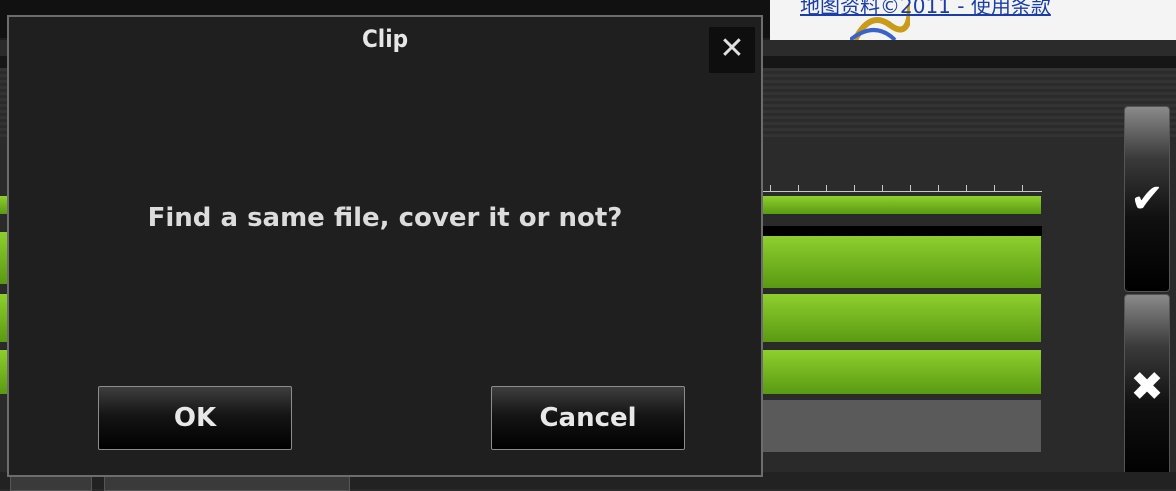 Image resolution: width=1176 pixels, height=491 pixels. What do you see at coordinates (901, 231) in the screenshot?
I see `track-separator` at bounding box center [901, 231].